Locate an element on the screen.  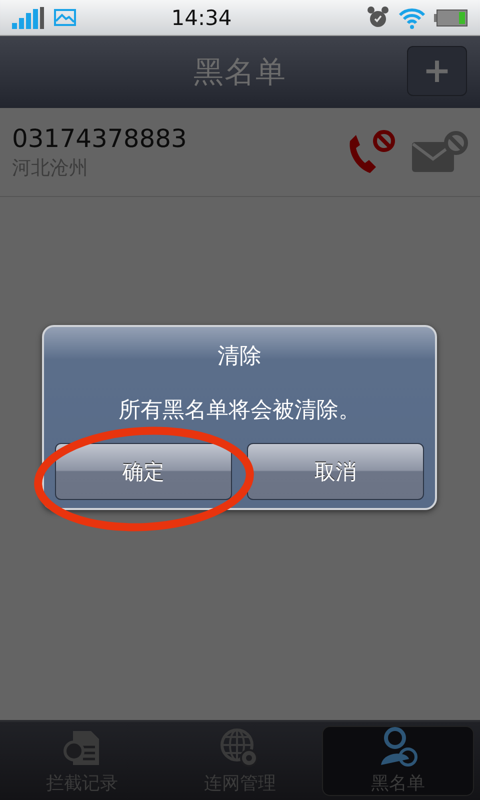
signal-icon is located at coordinates (28, 17).